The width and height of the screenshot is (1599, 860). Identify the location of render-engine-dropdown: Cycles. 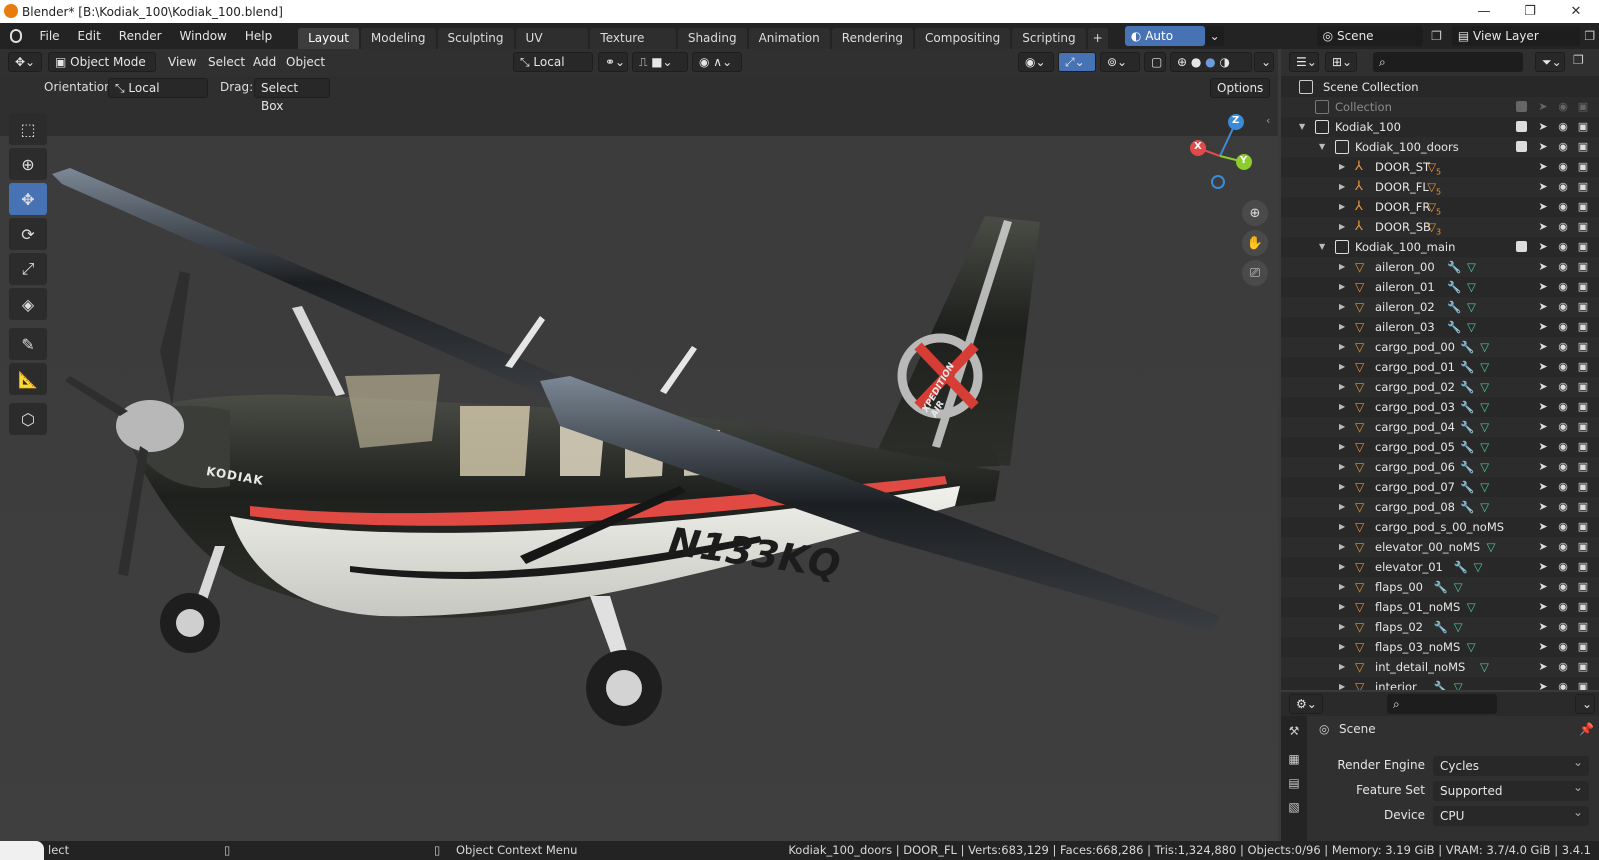
(1511, 764).